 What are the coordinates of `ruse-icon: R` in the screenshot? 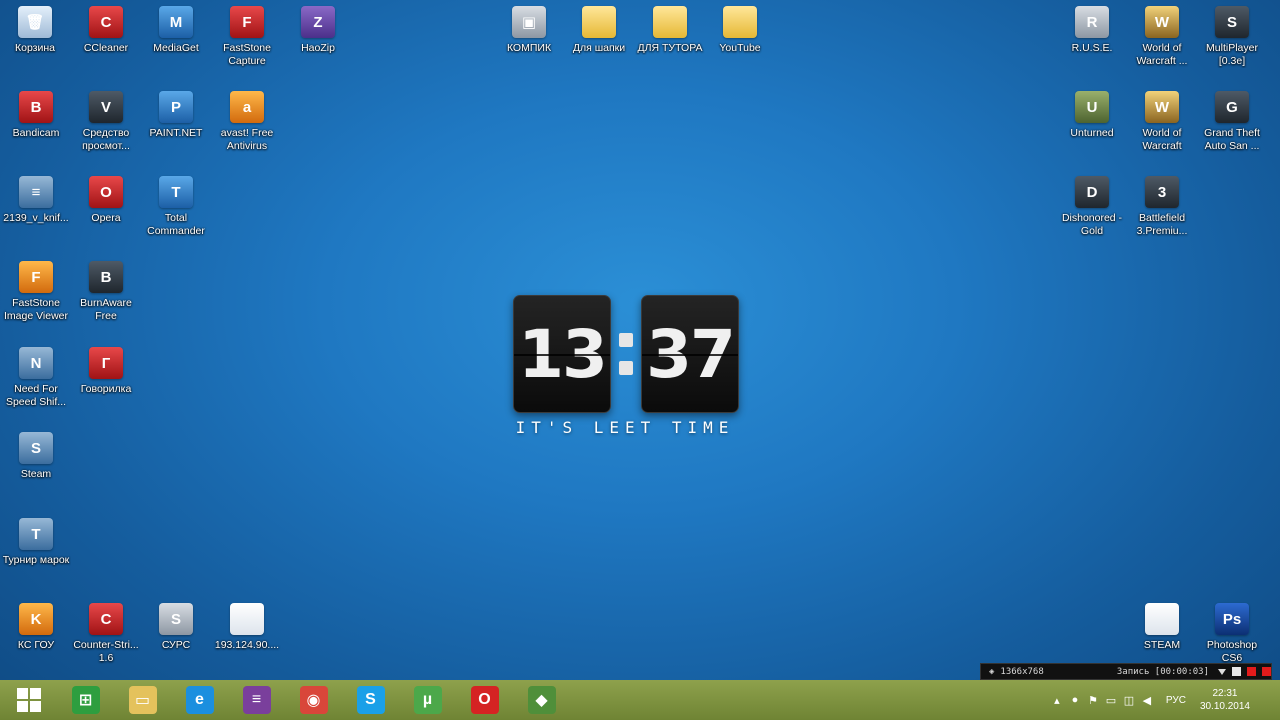 It's located at (1092, 22).